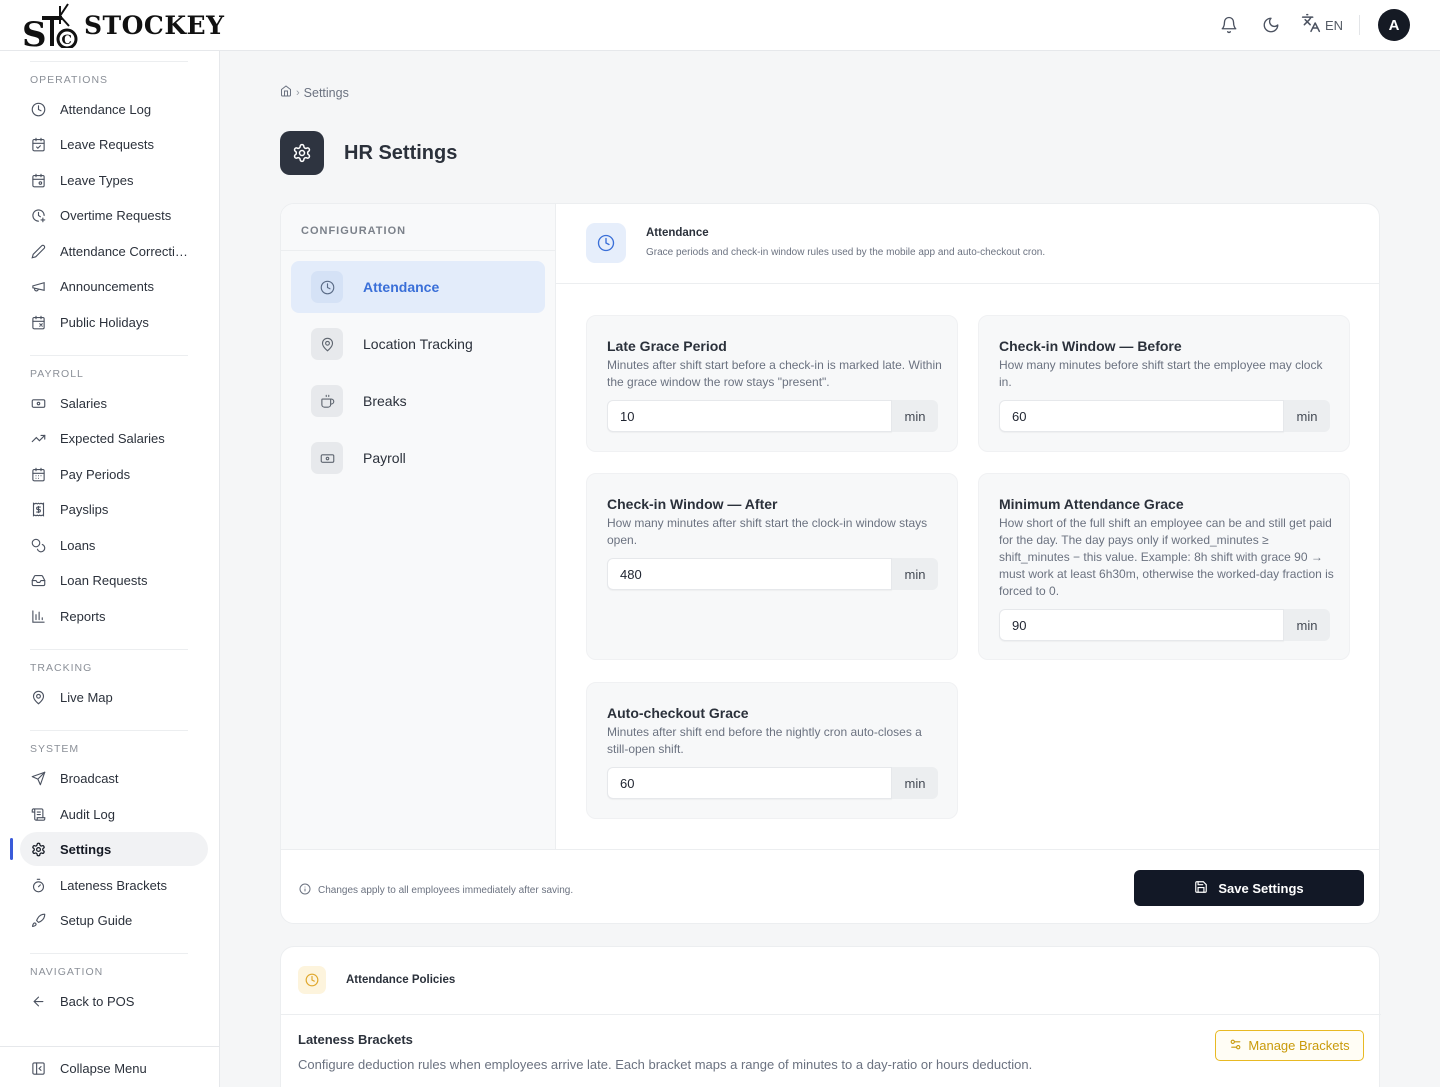 The height and width of the screenshot is (1087, 1440). What do you see at coordinates (67, 972) in the screenshot?
I see `section-label-navigation: NAVIGATION` at bounding box center [67, 972].